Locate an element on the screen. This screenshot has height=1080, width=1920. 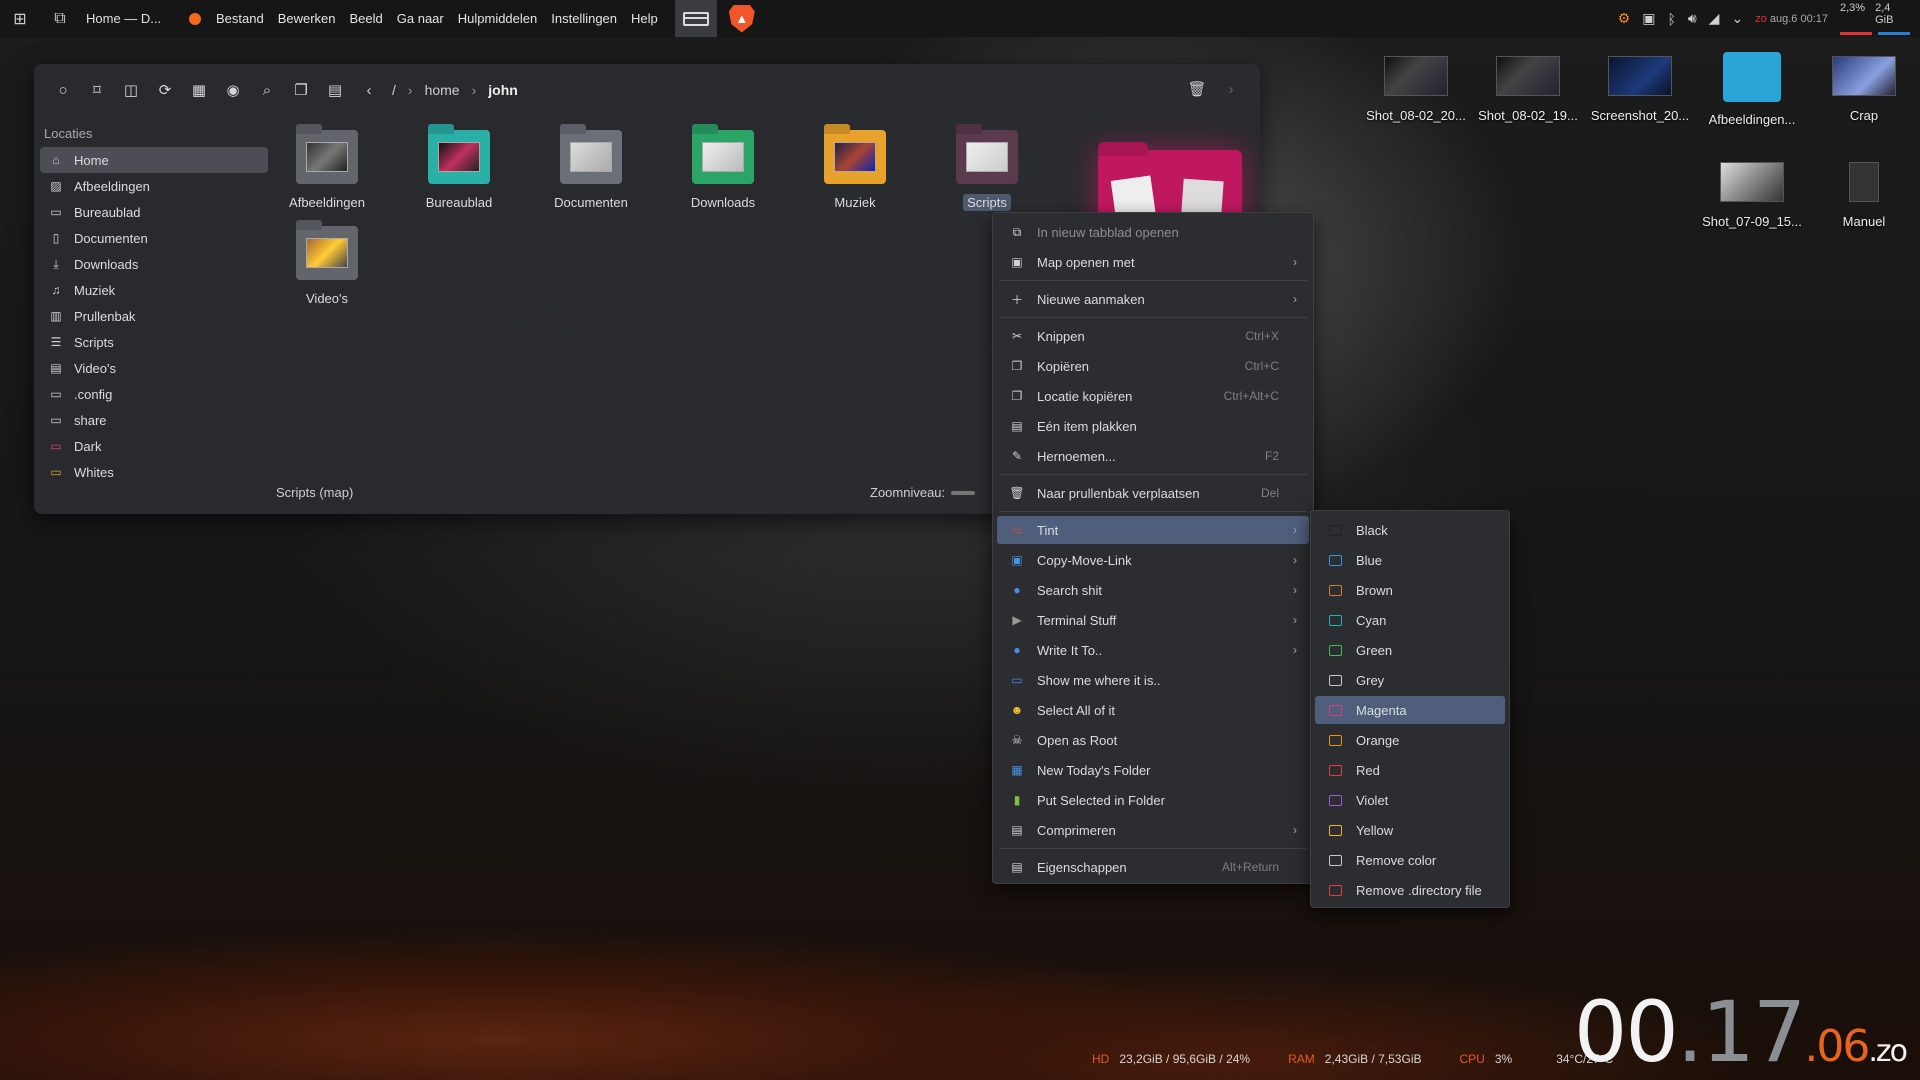
app-launcher-icon: ⊞ is located at coordinates (20, 18).